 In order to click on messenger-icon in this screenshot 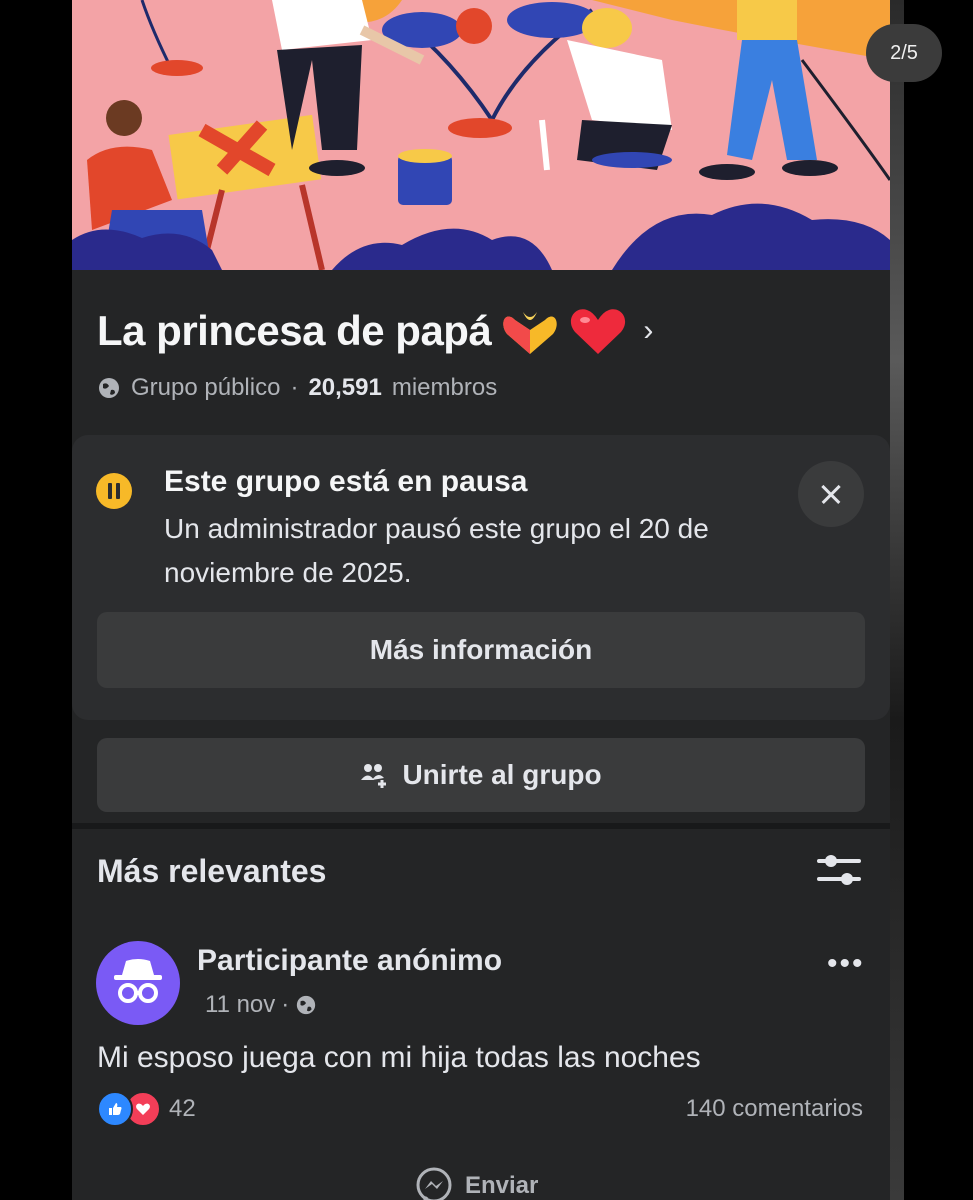, I will do `click(434, 1183)`.